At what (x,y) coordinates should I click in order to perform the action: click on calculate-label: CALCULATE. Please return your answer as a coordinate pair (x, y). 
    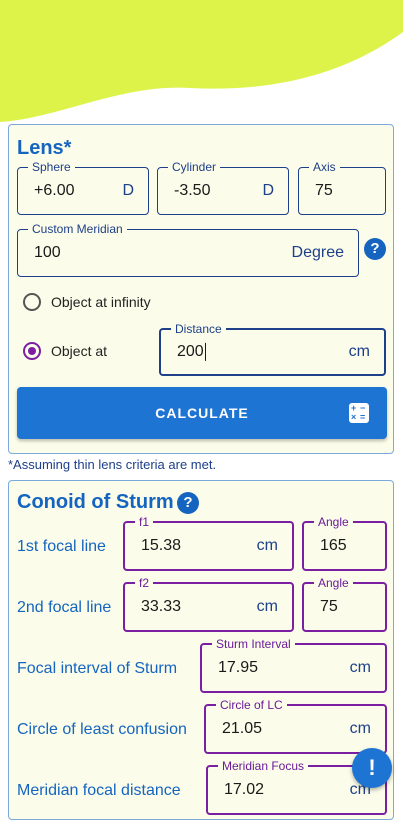
    Looking at the image, I should click on (202, 413).